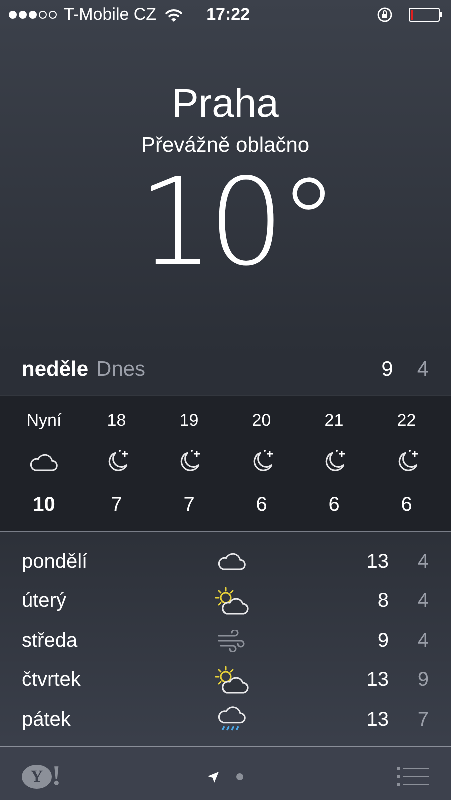  Describe the element at coordinates (213, 777) in the screenshot. I see `location-arrow-icon` at that location.